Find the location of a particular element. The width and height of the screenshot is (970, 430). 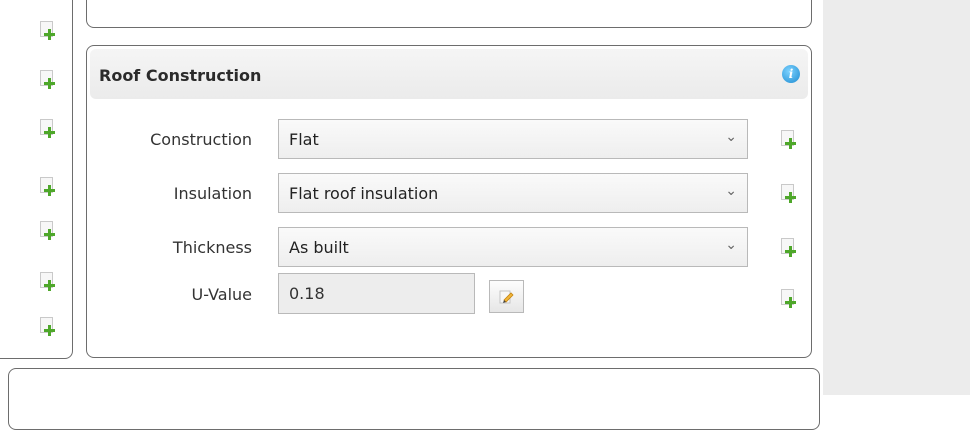

insulation-value: Flat roof insulation is located at coordinates (364, 193).